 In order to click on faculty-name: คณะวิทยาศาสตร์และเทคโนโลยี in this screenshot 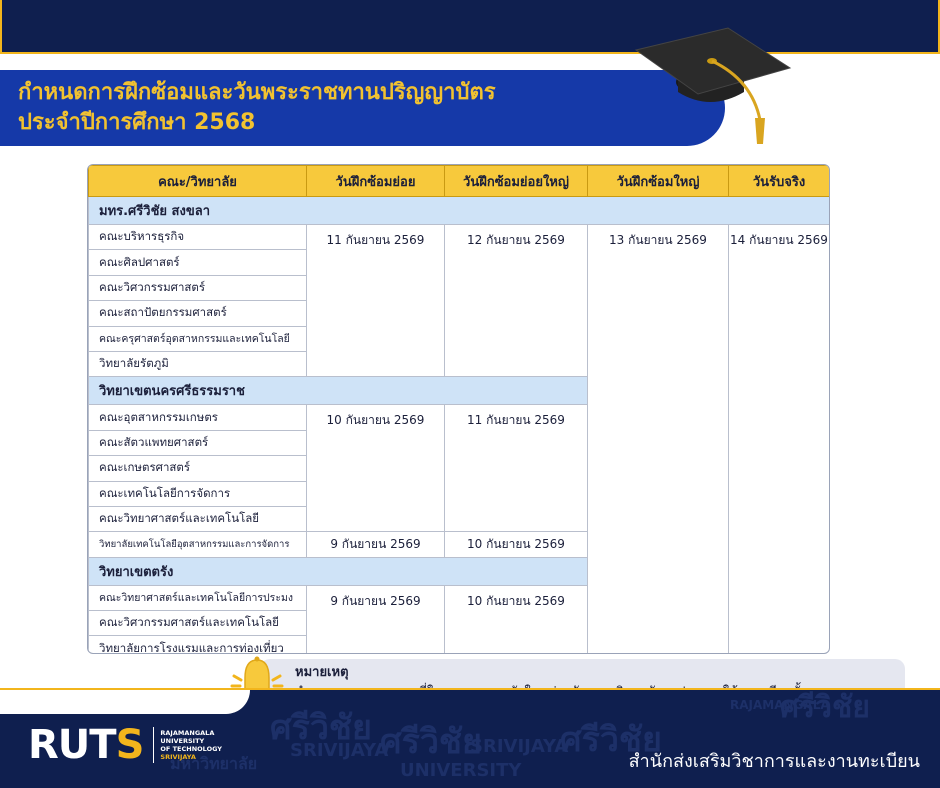, I will do `click(197, 519)`.